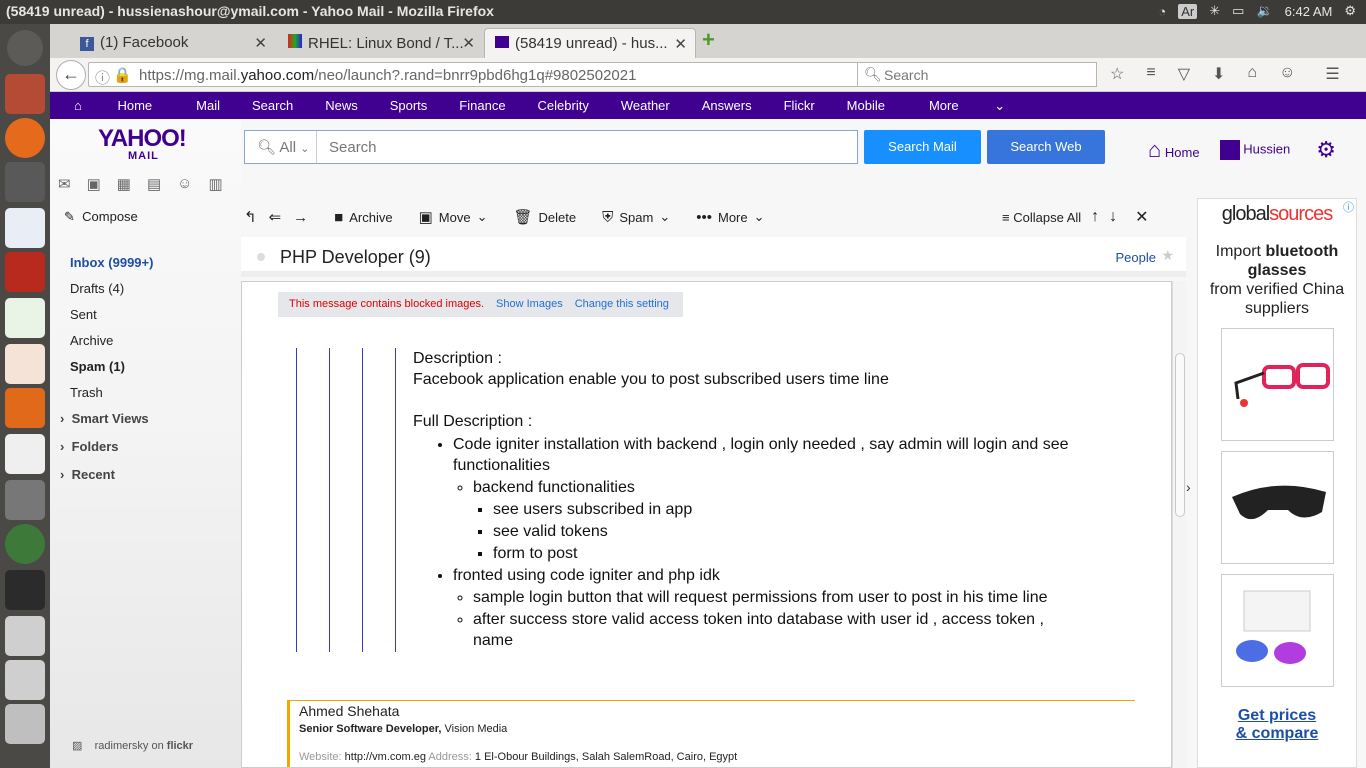  I want to click on star-icon: ★, so click(1167, 255).